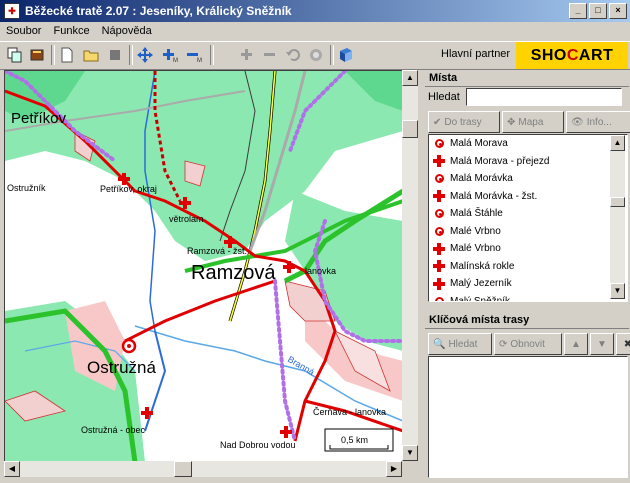 This screenshot has width=630, height=483. I want to click on list-item: Malínská rokle, so click(528, 267).